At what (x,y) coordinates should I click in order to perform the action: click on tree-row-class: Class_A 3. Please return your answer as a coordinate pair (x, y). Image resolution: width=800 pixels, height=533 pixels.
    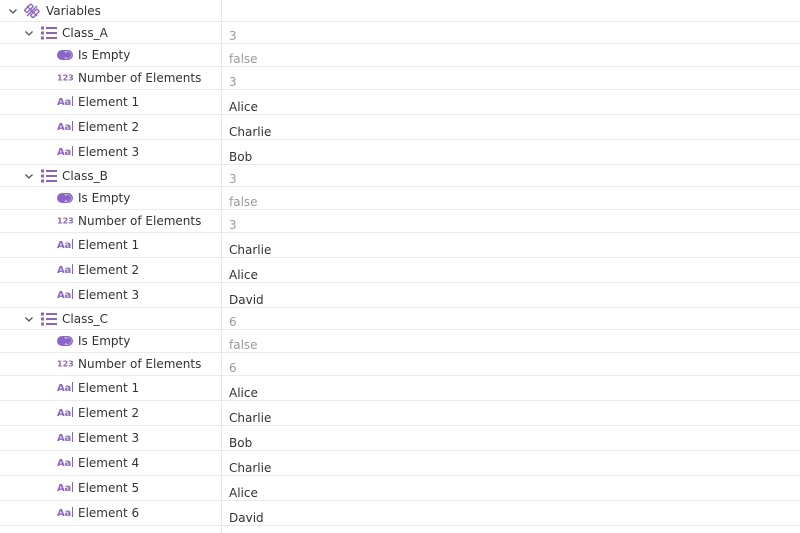
    Looking at the image, I should click on (400, 33).